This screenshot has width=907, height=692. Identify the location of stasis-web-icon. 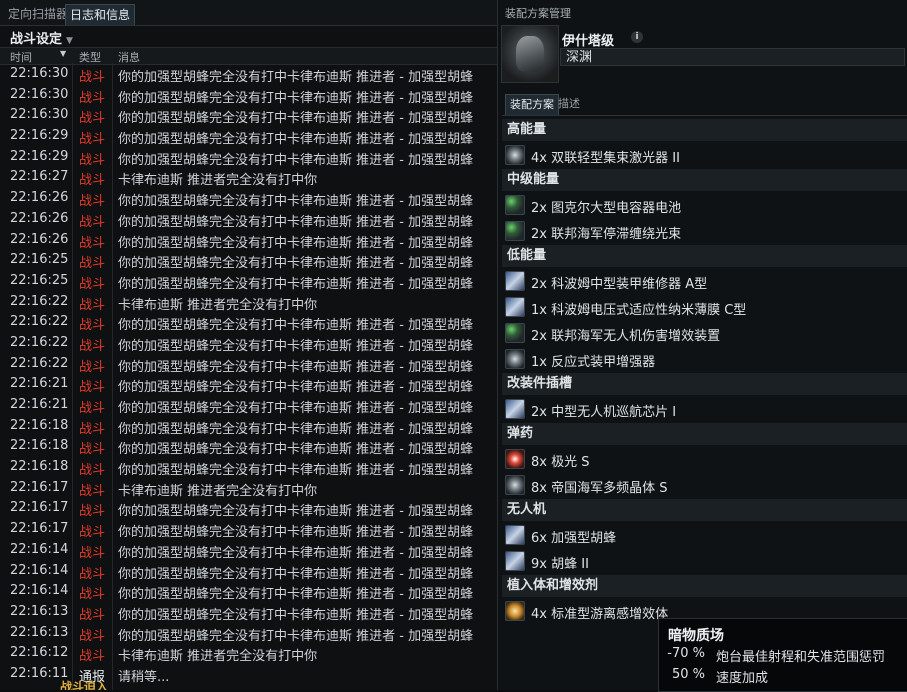
(515, 231).